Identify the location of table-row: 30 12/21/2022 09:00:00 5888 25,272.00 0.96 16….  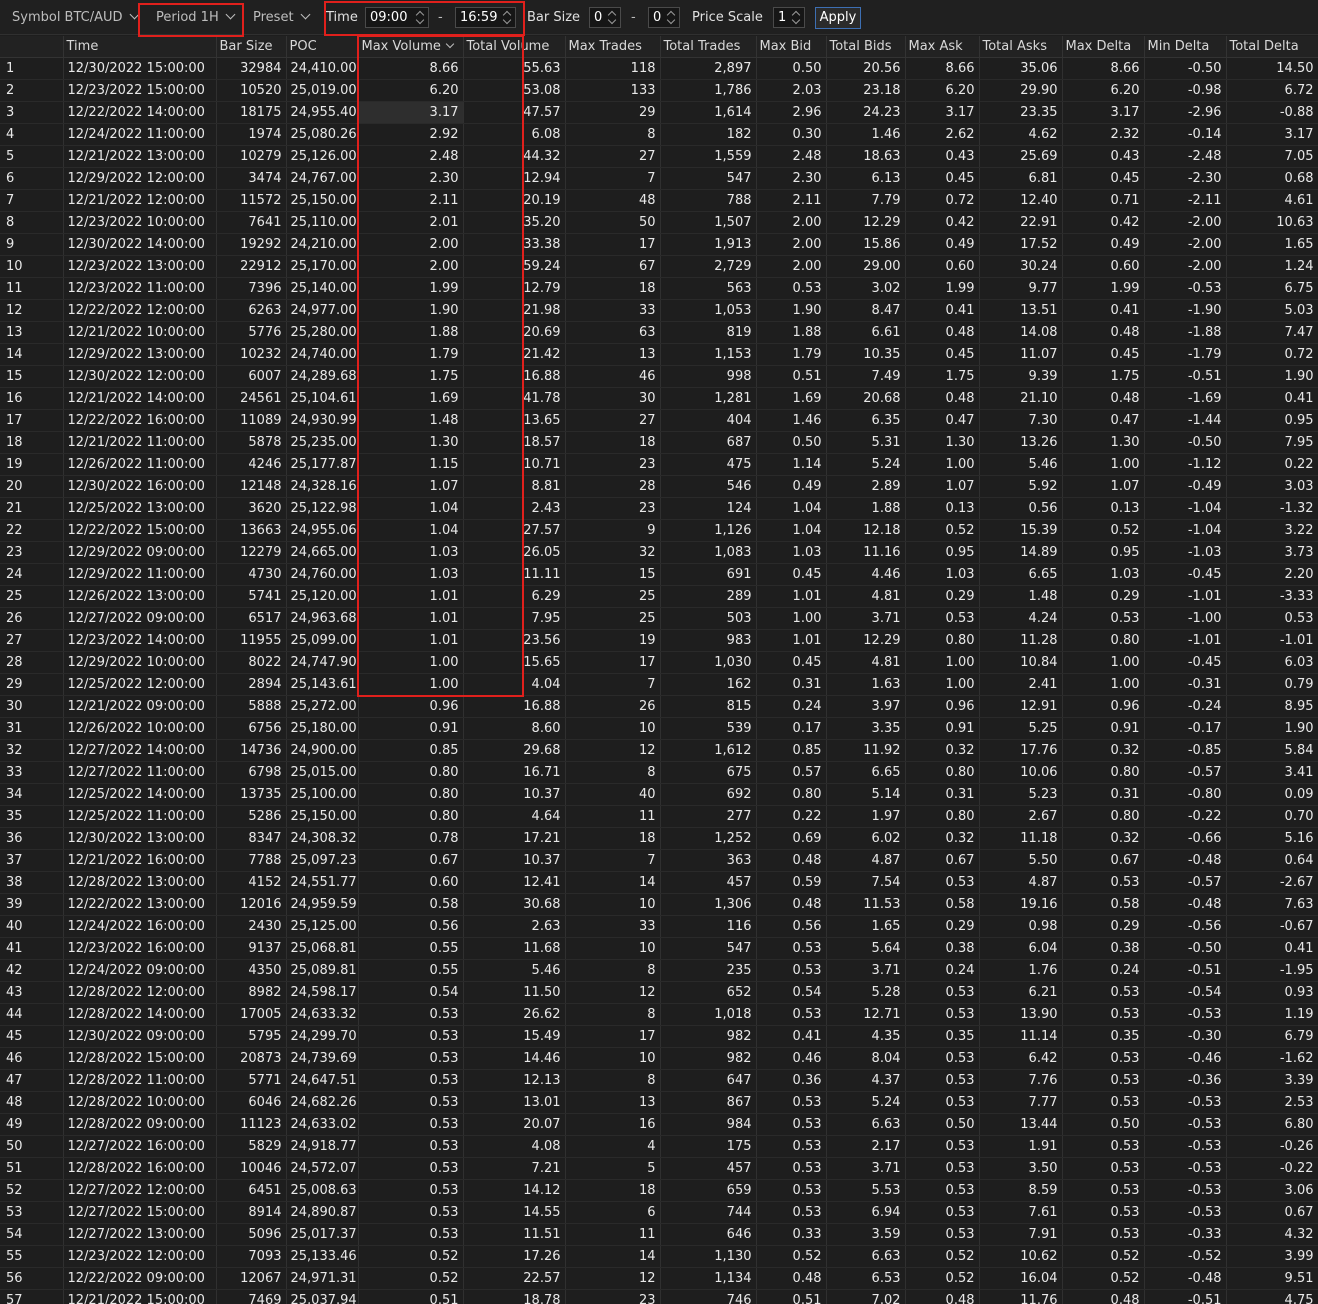
(659, 706).